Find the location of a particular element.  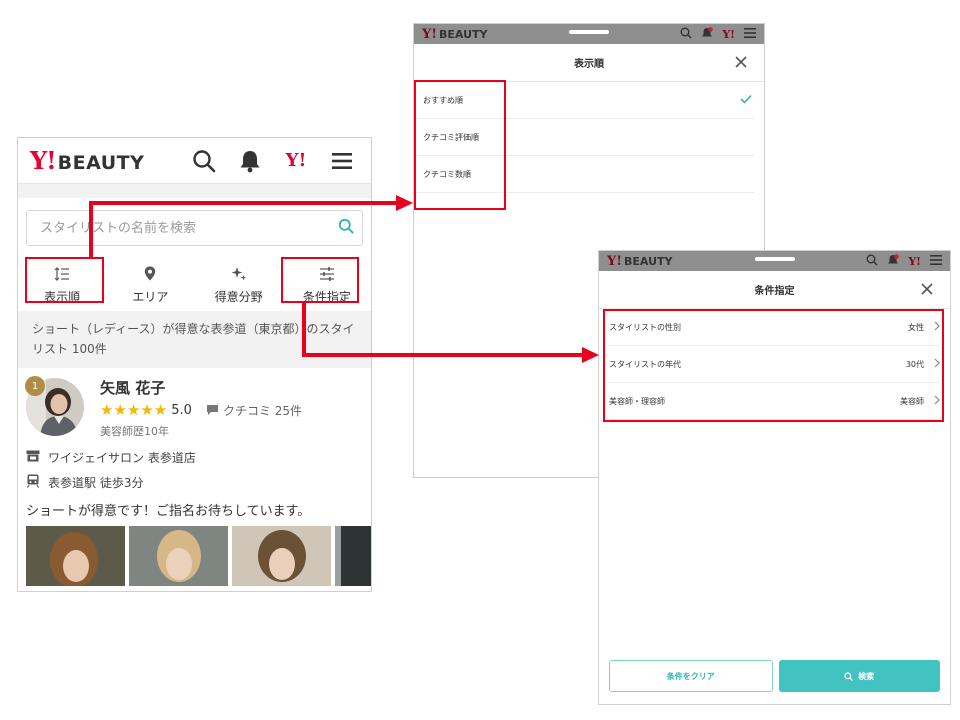

filter-icon is located at coordinates (327, 275).